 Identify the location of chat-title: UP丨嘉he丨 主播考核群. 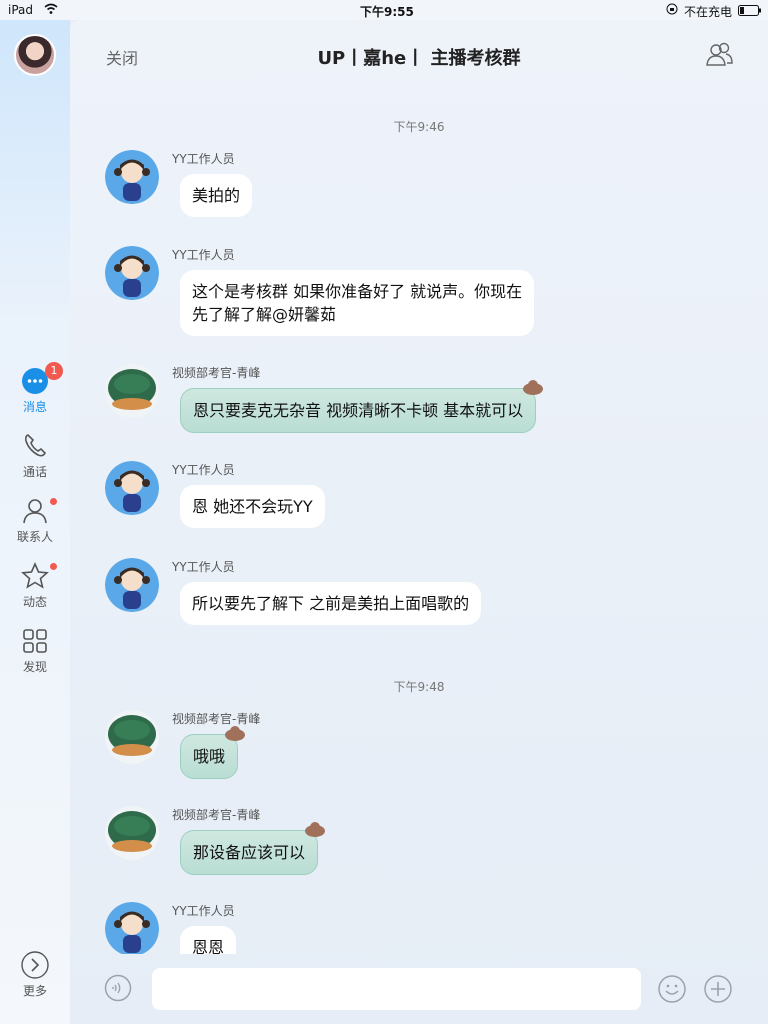
(419, 58).